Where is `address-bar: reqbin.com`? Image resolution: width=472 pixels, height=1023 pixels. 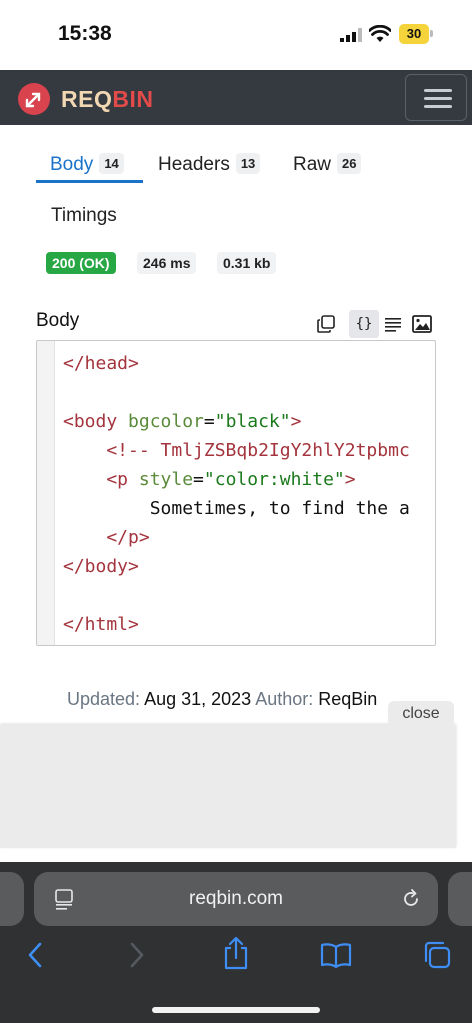
address-bar: reqbin.com is located at coordinates (236, 899).